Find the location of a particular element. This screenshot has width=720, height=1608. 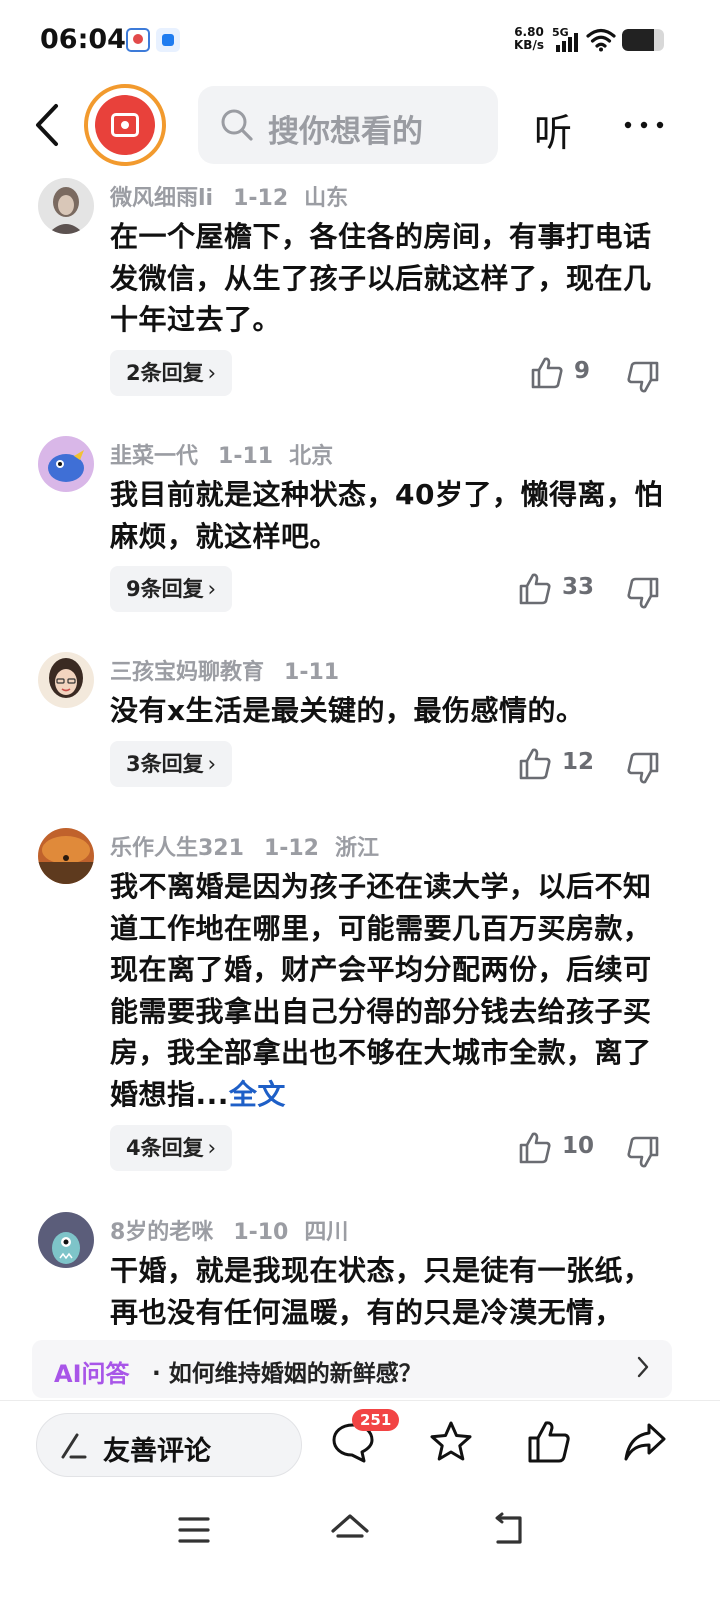

network-speed-unit: KB/s is located at coordinates (529, 45).